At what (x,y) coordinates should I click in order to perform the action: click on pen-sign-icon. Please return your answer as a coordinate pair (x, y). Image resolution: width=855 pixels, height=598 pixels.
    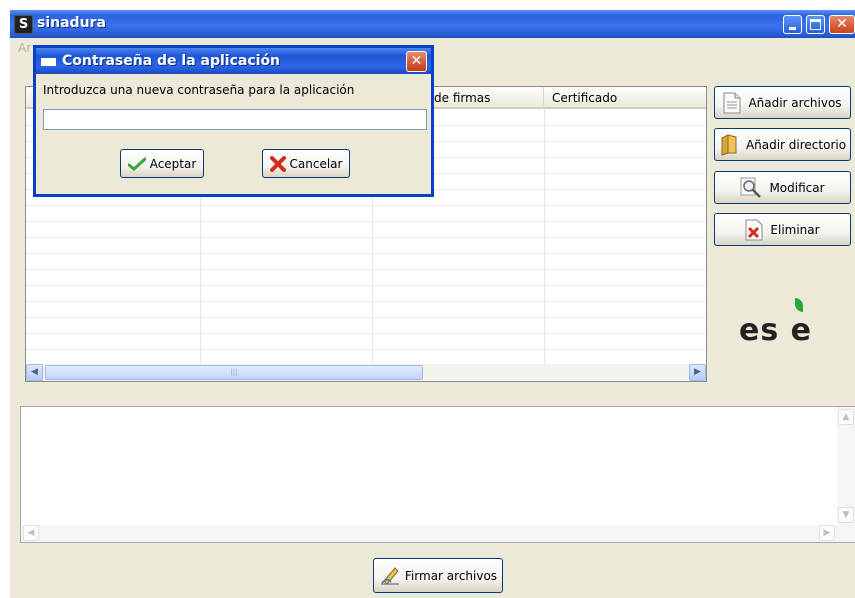
    Looking at the image, I should click on (389, 575).